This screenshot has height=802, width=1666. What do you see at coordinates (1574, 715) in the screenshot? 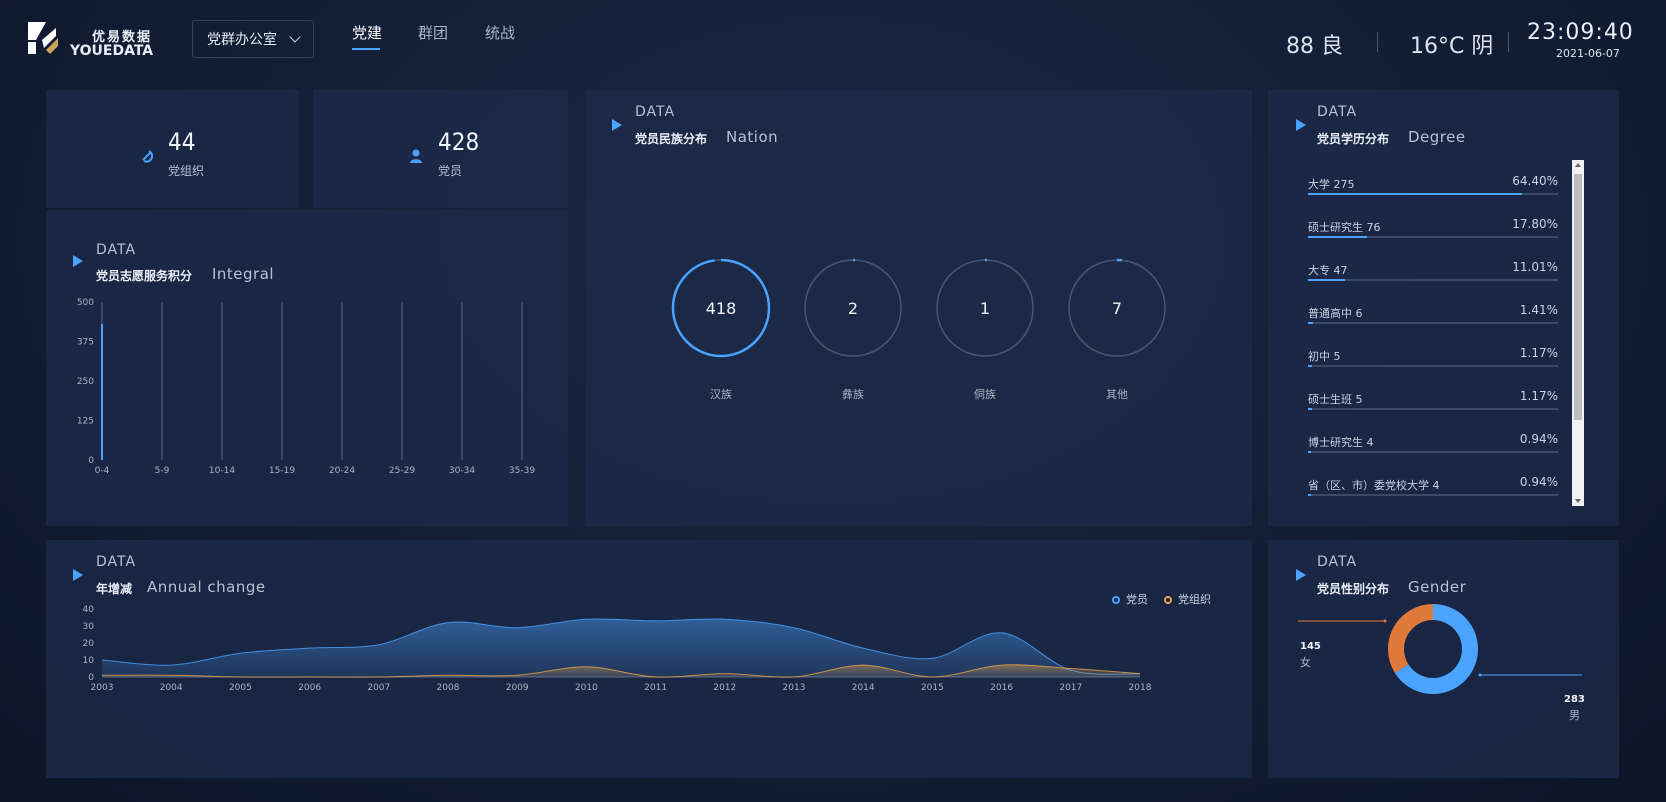
I see `male-label: 男` at bounding box center [1574, 715].